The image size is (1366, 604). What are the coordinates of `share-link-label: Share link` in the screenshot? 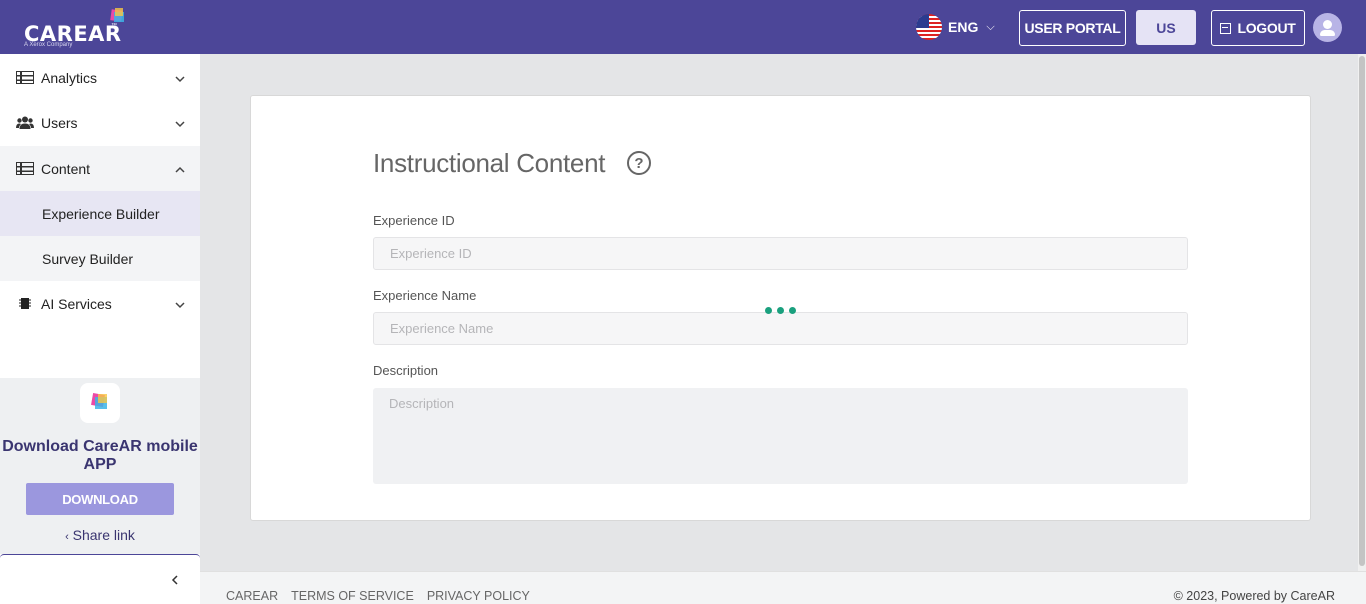 It's located at (103, 535).